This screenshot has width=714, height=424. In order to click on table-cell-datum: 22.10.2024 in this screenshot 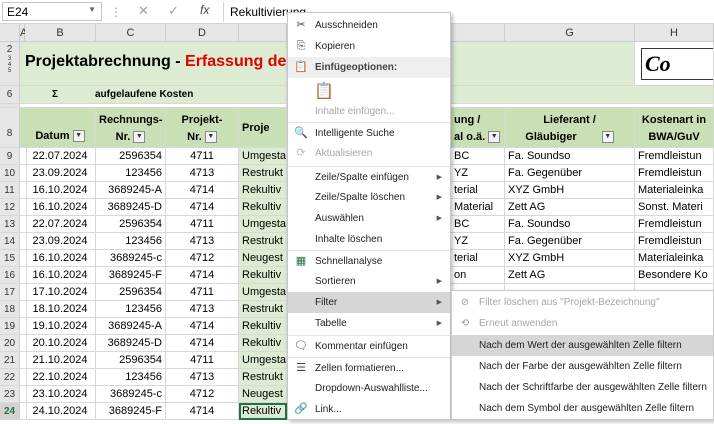, I will do `click(60, 377)`.